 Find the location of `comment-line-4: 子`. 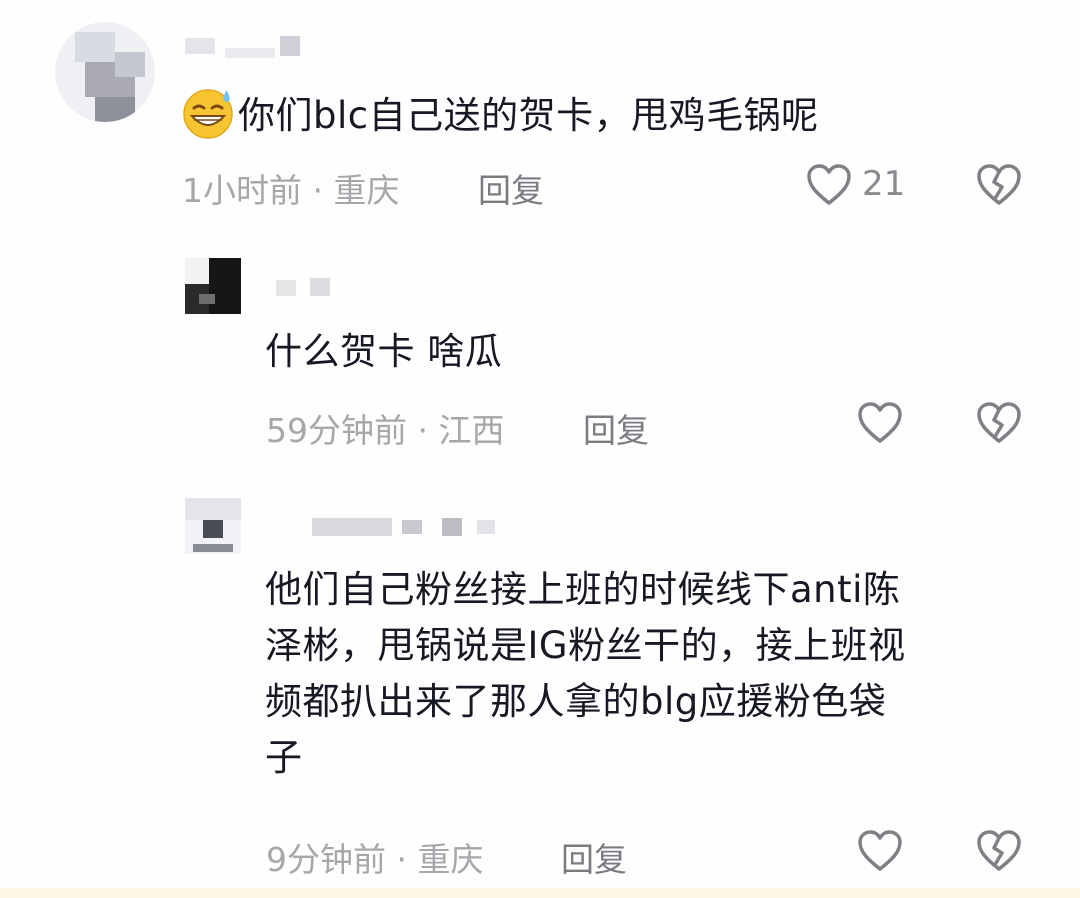

comment-line-4: 子 is located at coordinates (284, 757).